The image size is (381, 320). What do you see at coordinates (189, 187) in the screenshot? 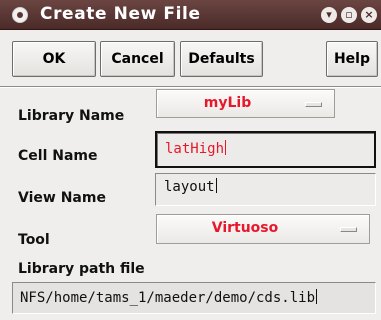
I see `view-name-value: layout` at bounding box center [189, 187].